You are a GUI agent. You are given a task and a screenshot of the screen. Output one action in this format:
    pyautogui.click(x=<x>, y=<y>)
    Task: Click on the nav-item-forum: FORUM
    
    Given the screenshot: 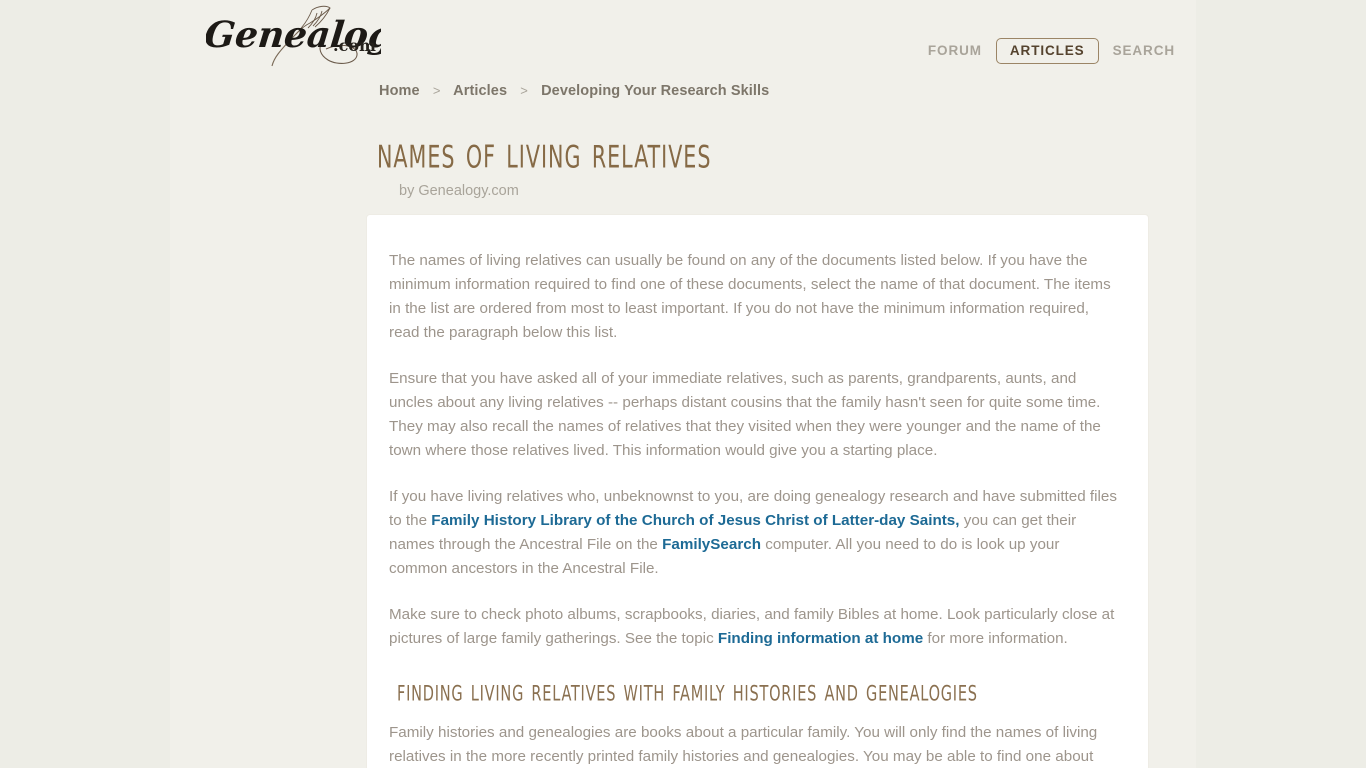 What is the action you would take?
    pyautogui.click(x=955, y=51)
    